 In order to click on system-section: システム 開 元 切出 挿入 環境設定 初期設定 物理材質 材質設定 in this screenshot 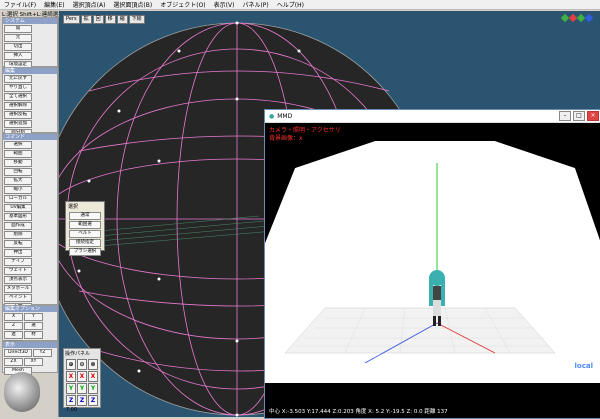, I will do `click(30, 56)`.